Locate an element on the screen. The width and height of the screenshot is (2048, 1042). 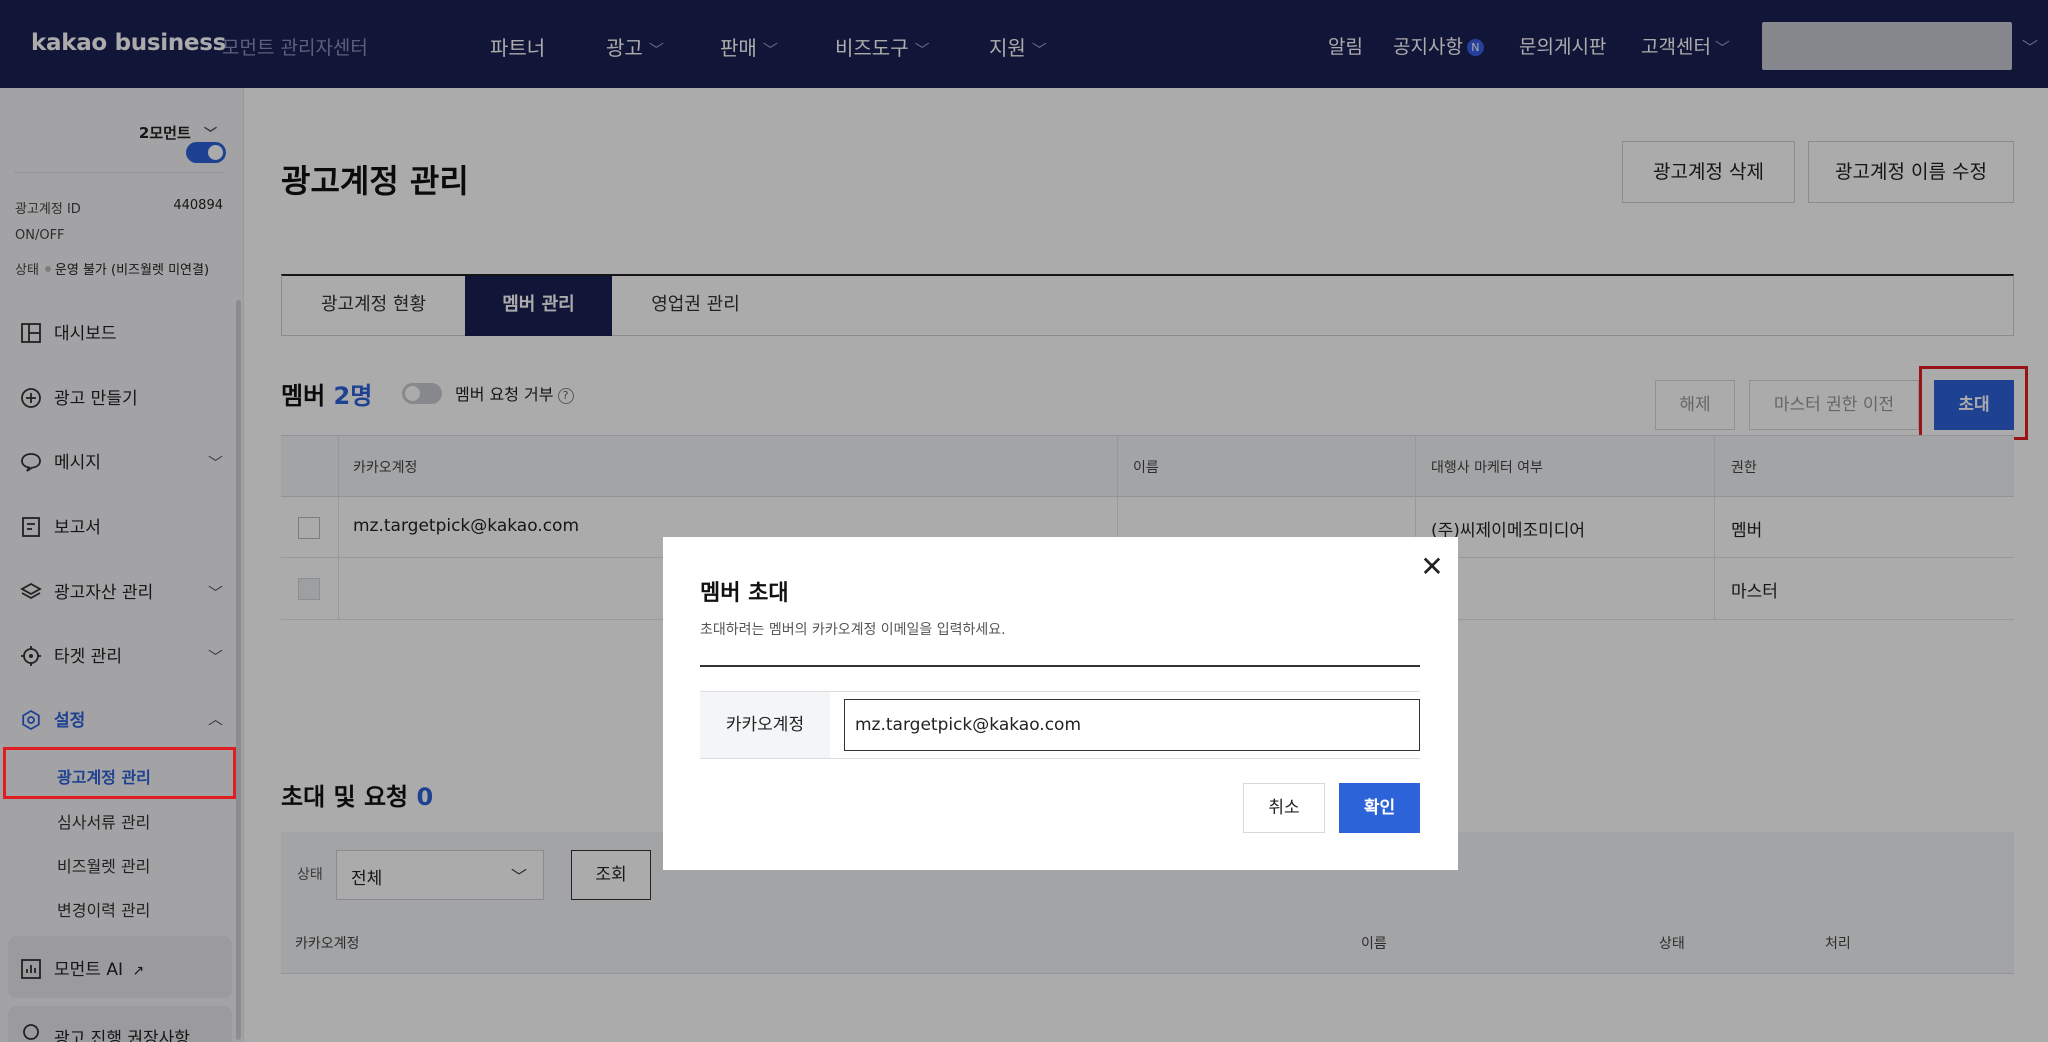
kakao-account-field-row: 카카오계정 is located at coordinates (1060, 725).